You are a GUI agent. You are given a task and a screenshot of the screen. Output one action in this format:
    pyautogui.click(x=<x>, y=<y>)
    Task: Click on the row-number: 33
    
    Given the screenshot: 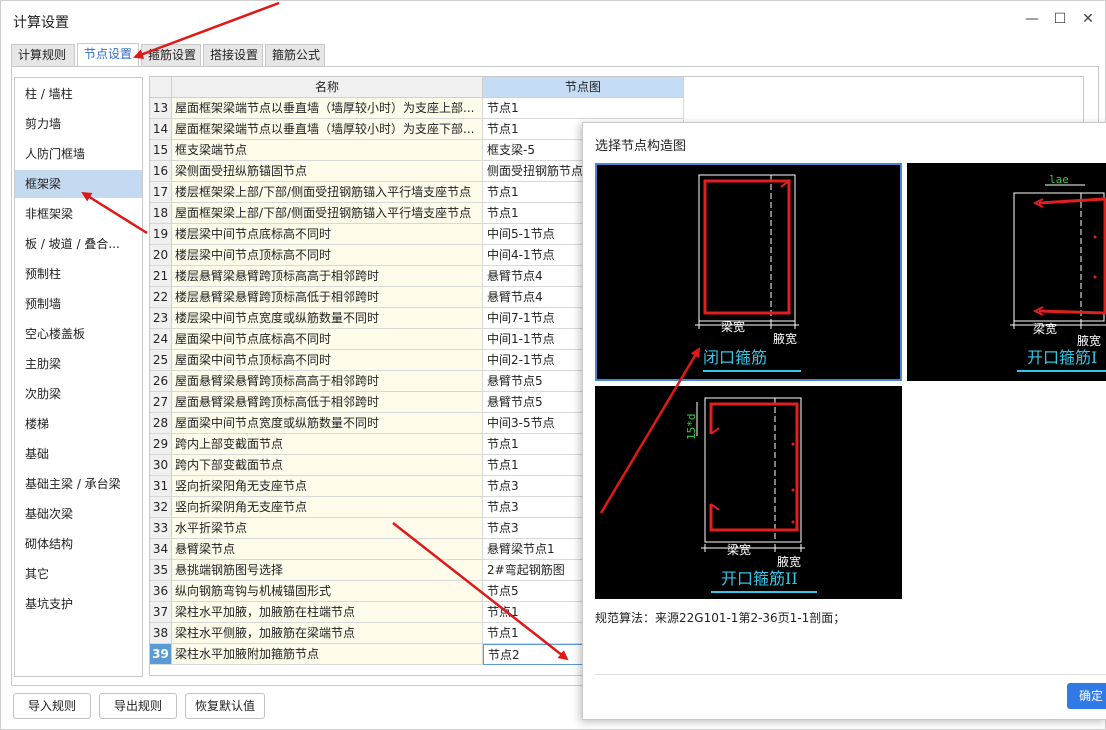 What is the action you would take?
    pyautogui.click(x=161, y=528)
    